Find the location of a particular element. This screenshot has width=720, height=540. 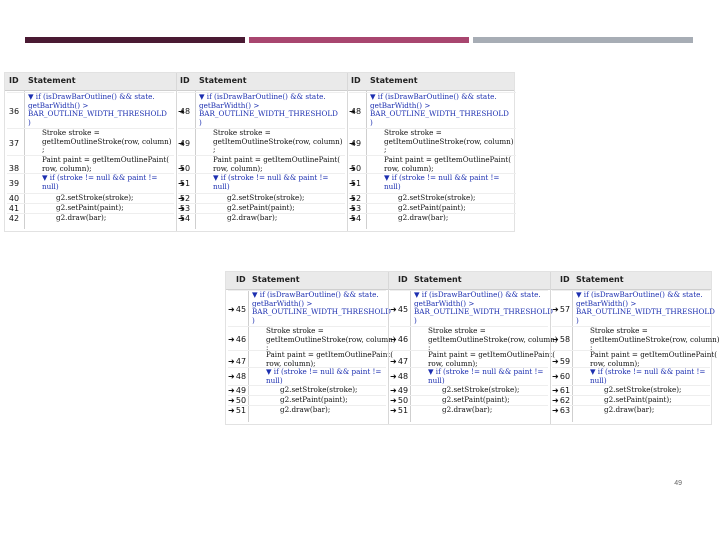

row-id: 54 is located at coordinates (356, 218).